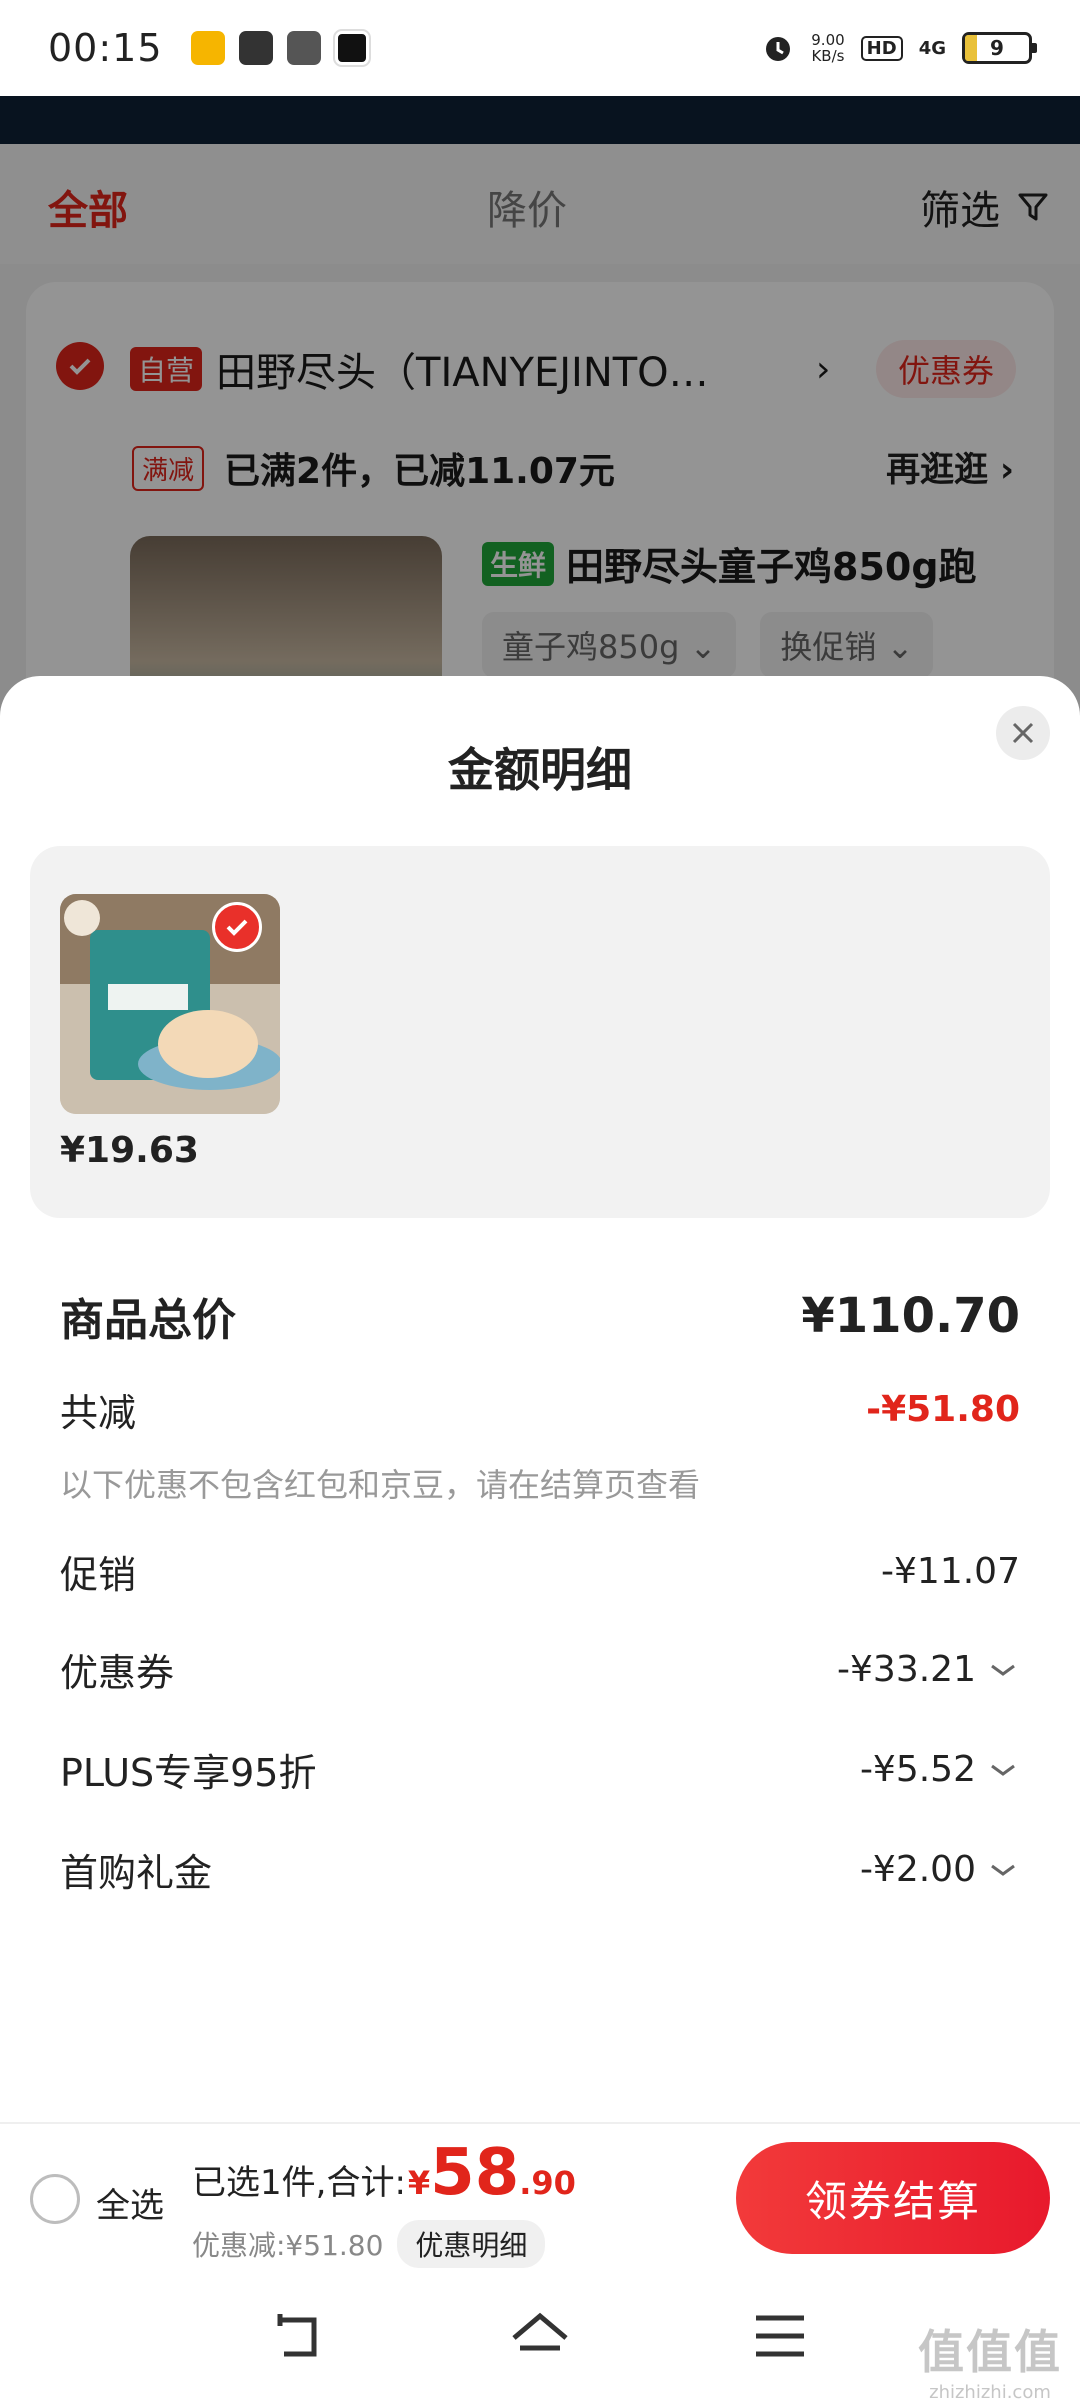 Image resolution: width=1080 pixels, height=2400 pixels. I want to click on watermark-domain: zhizhizhi.com, so click(990, 2391).